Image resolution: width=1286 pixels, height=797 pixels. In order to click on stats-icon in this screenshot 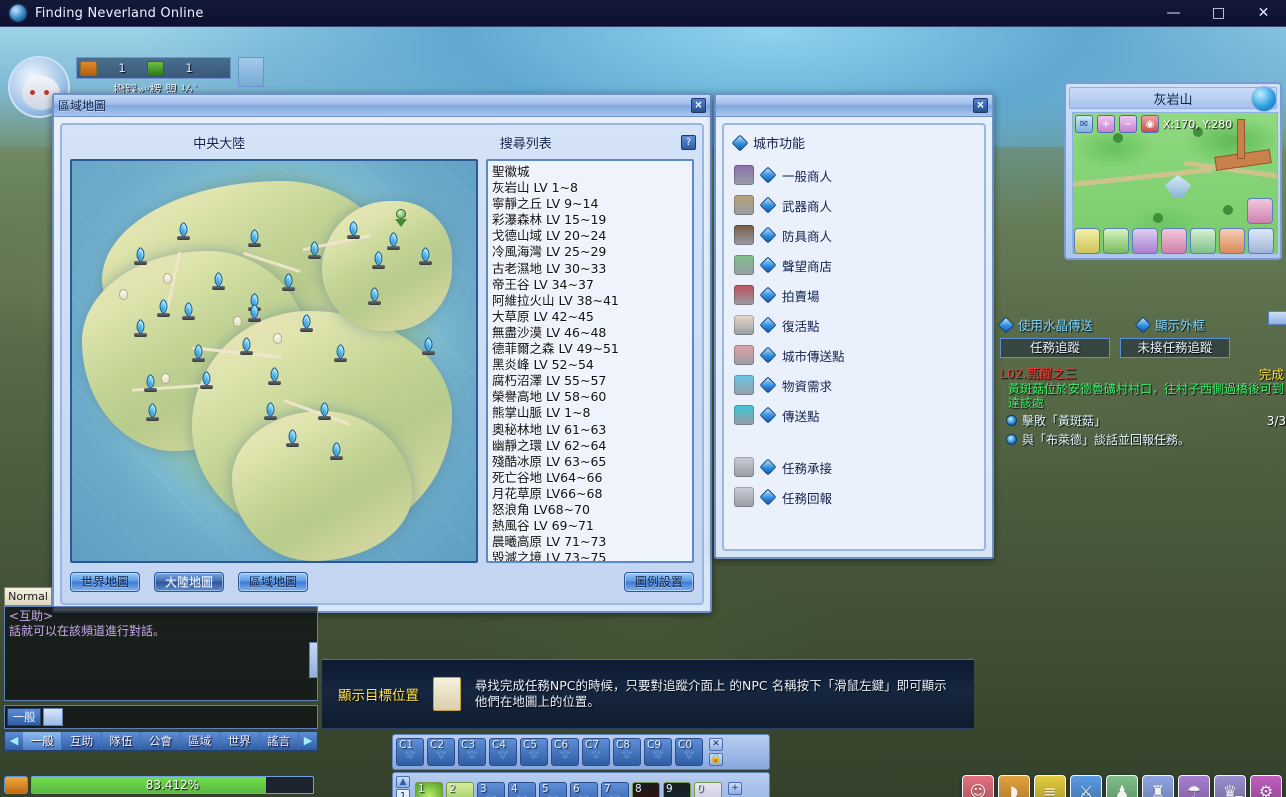, I will do `click(1203, 241)`.